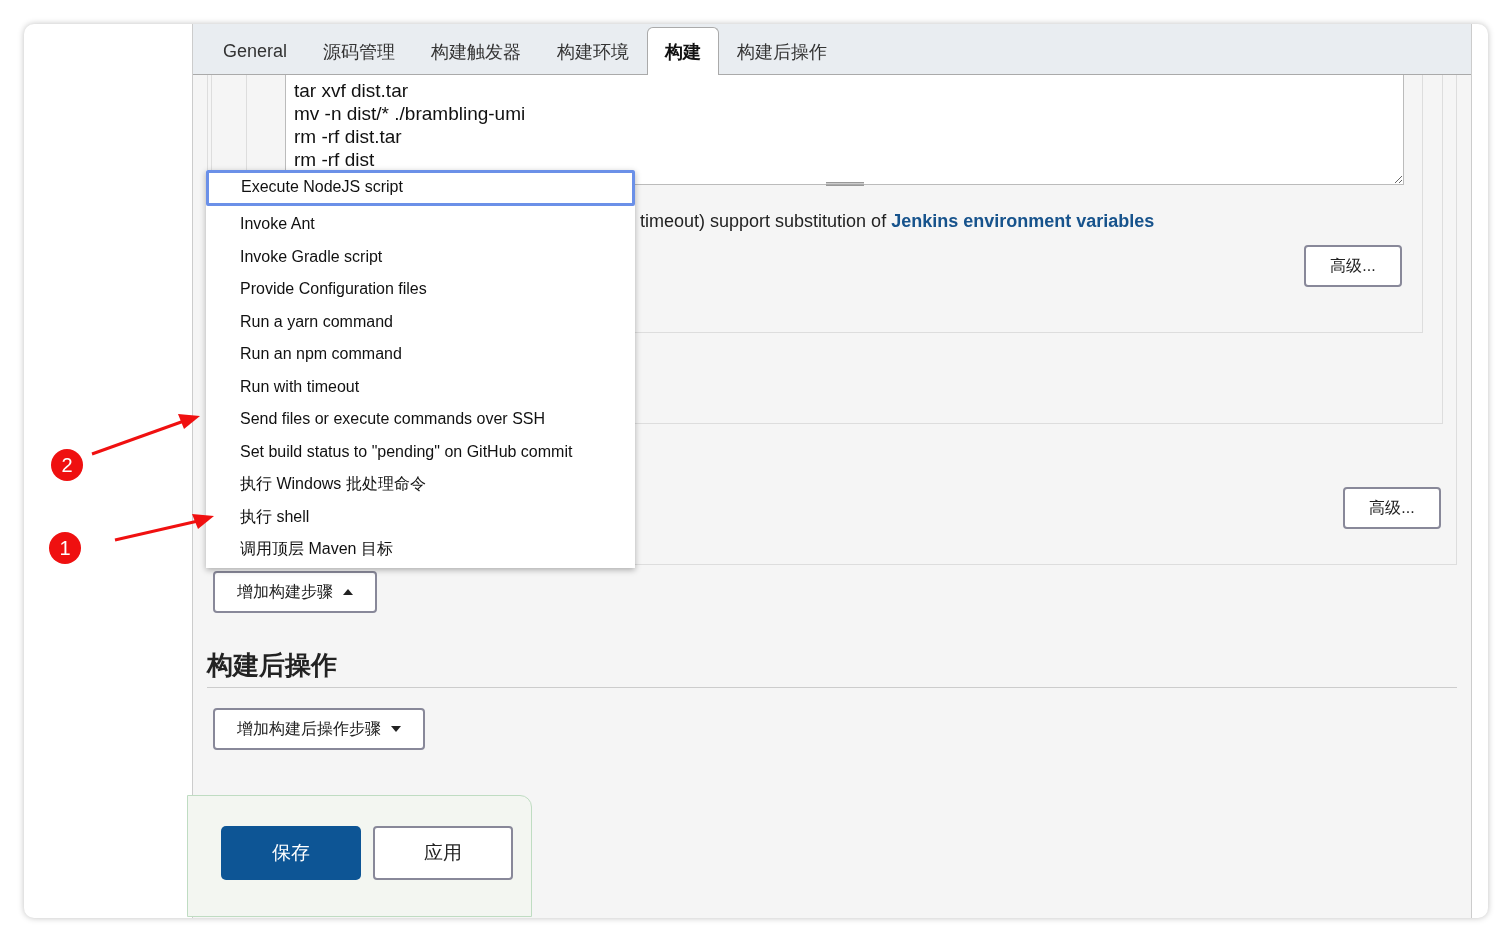  What do you see at coordinates (683, 51) in the screenshot?
I see `tab: 构建` at bounding box center [683, 51].